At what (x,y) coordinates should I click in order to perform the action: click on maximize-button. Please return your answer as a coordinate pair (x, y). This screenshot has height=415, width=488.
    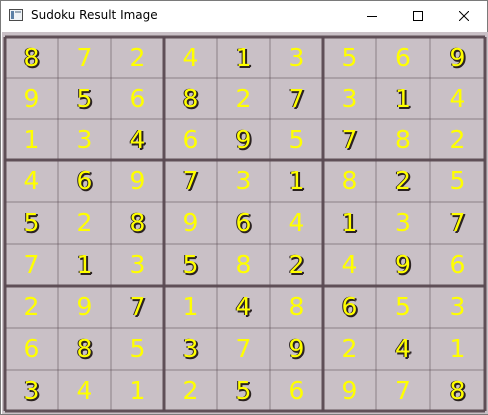
    Looking at the image, I should click on (418, 16).